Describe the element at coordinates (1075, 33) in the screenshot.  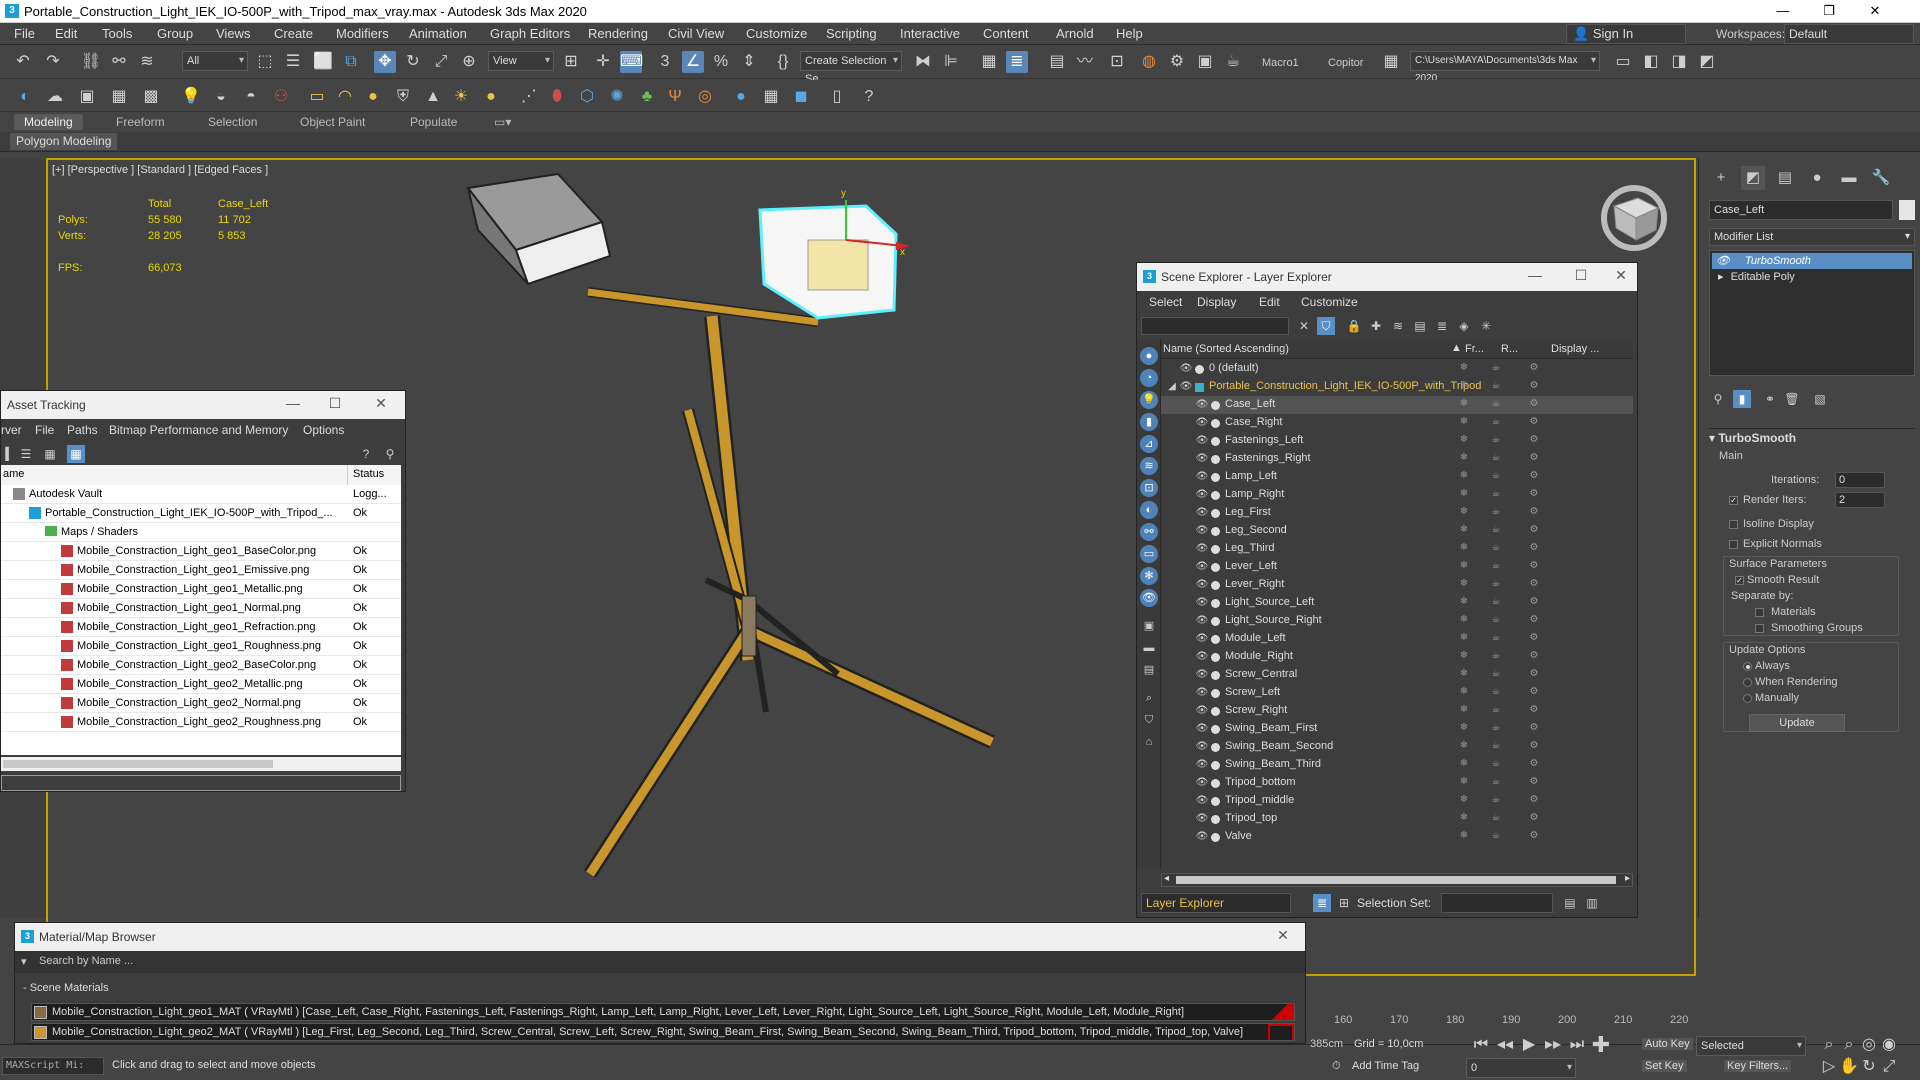
I see `menu-arnold: Arnold` at that location.